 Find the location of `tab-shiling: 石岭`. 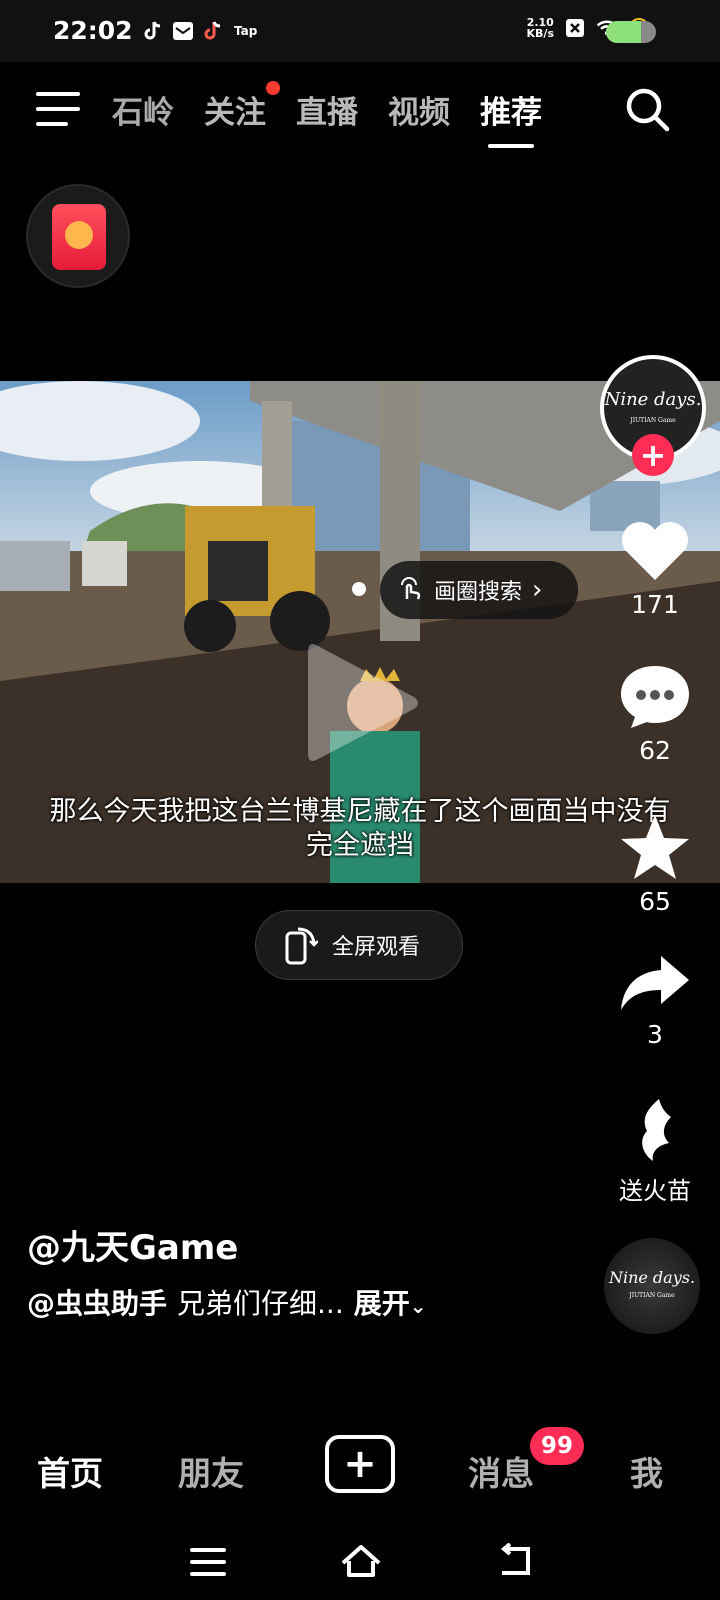

tab-shiling: 石岭 is located at coordinates (143, 109).